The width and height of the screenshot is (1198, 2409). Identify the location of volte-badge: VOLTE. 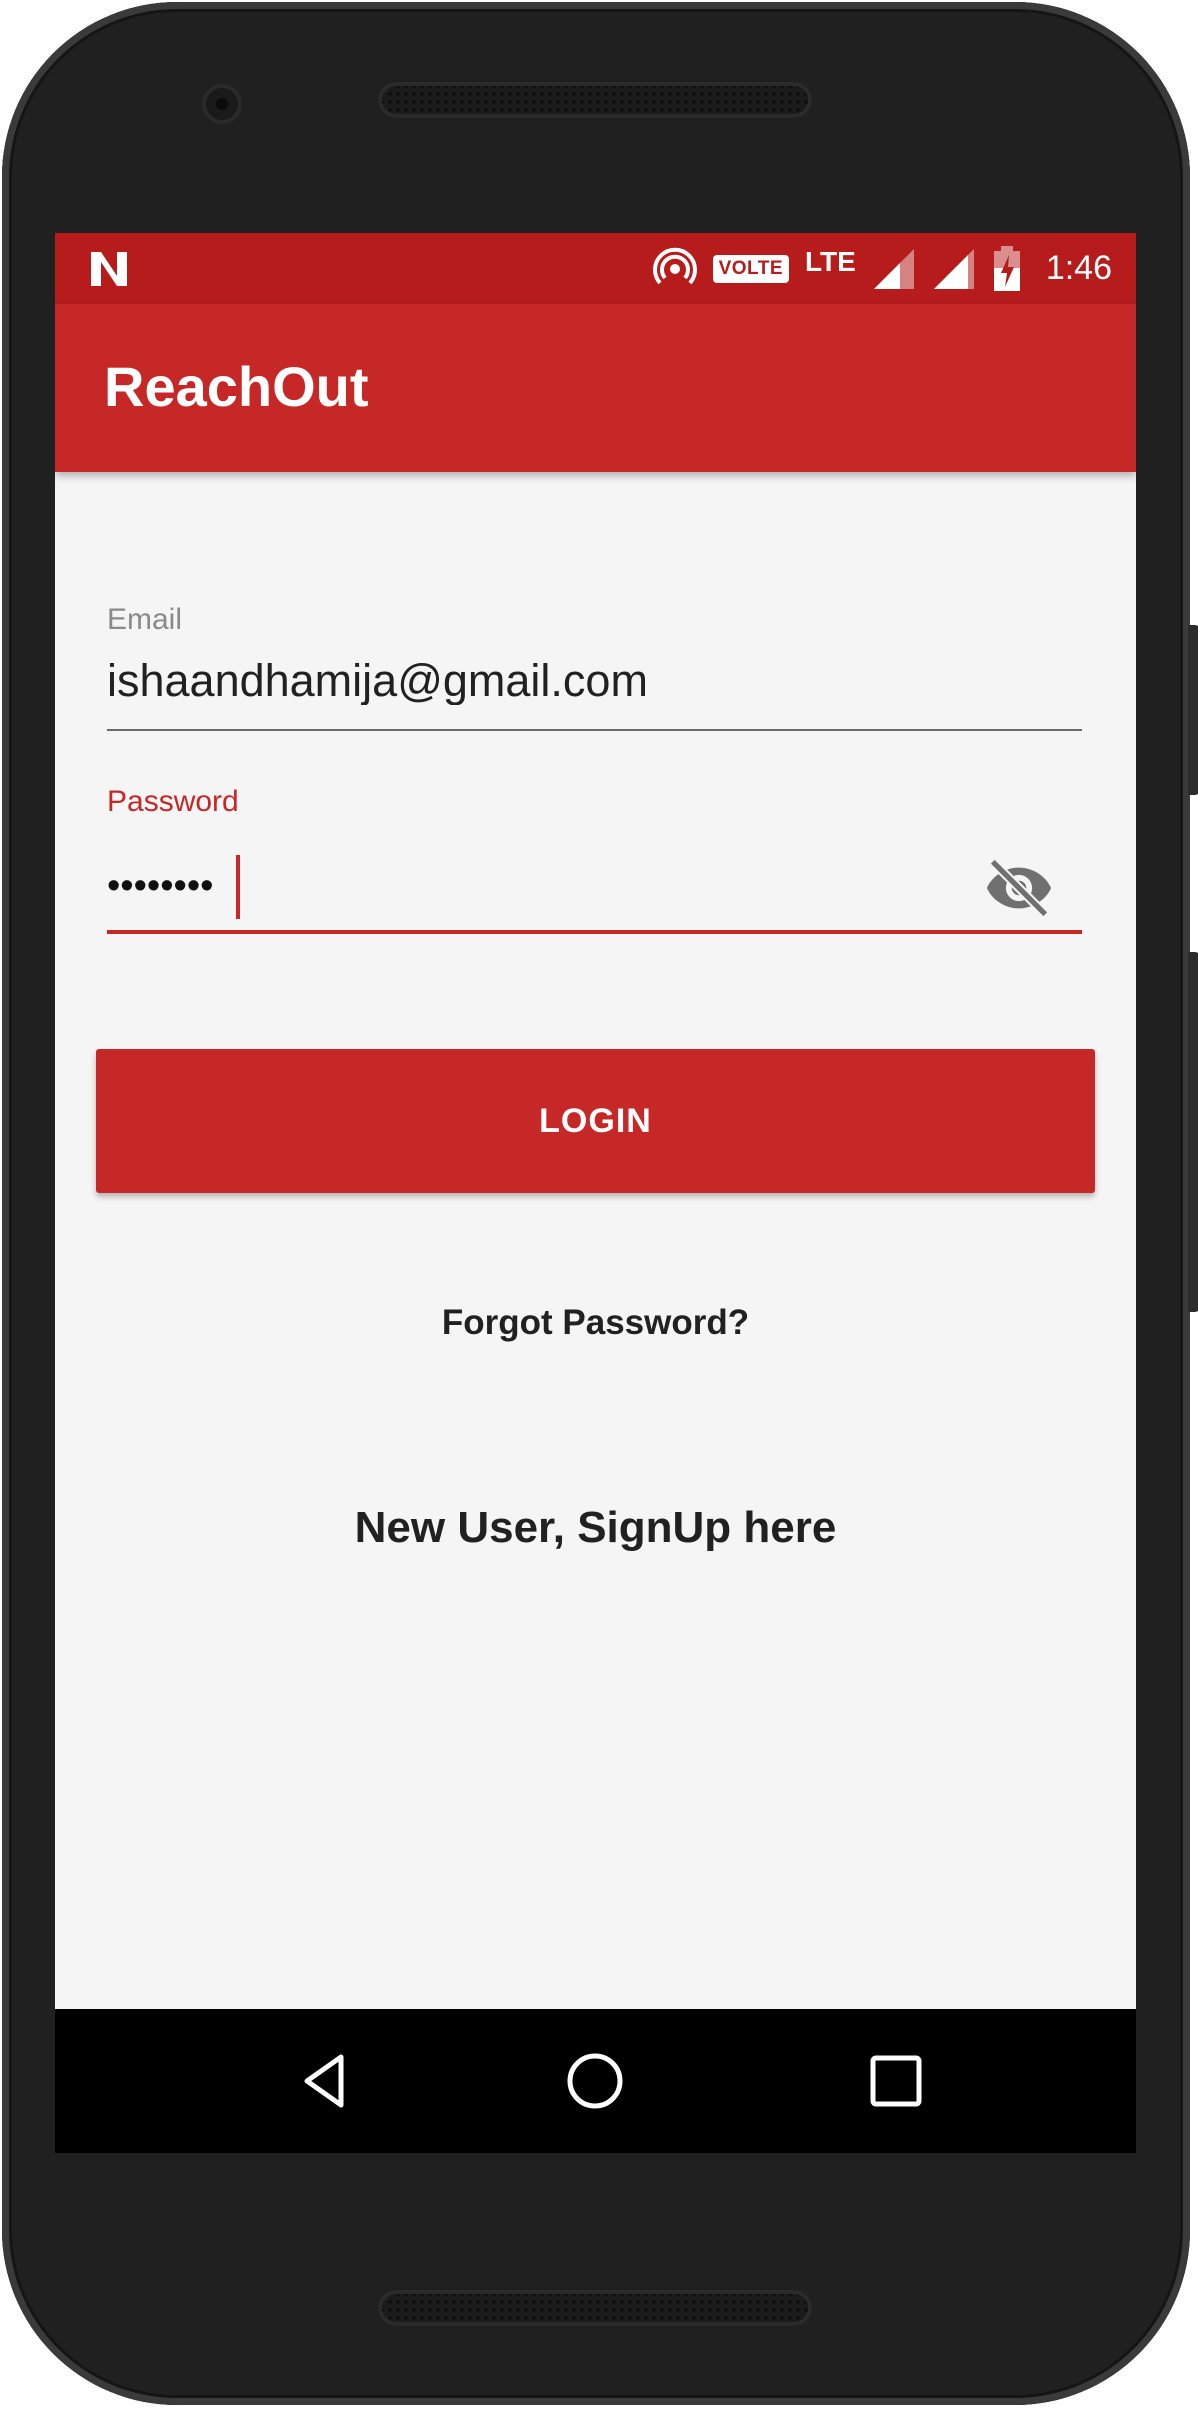
(750, 268).